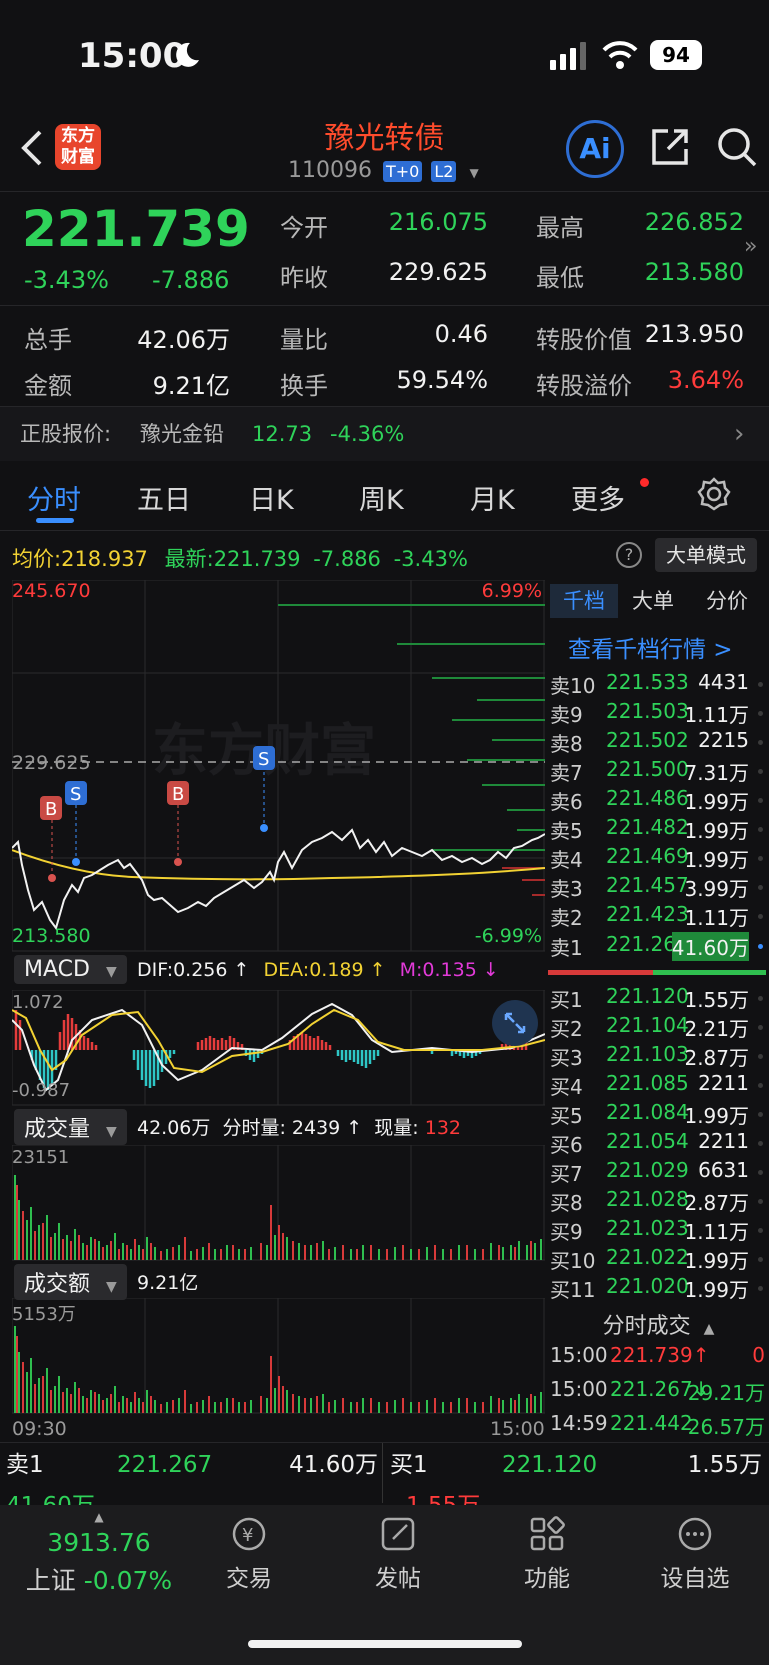  Describe the element at coordinates (694, 222) in the screenshot. I see `high-value: 226.852` at that location.